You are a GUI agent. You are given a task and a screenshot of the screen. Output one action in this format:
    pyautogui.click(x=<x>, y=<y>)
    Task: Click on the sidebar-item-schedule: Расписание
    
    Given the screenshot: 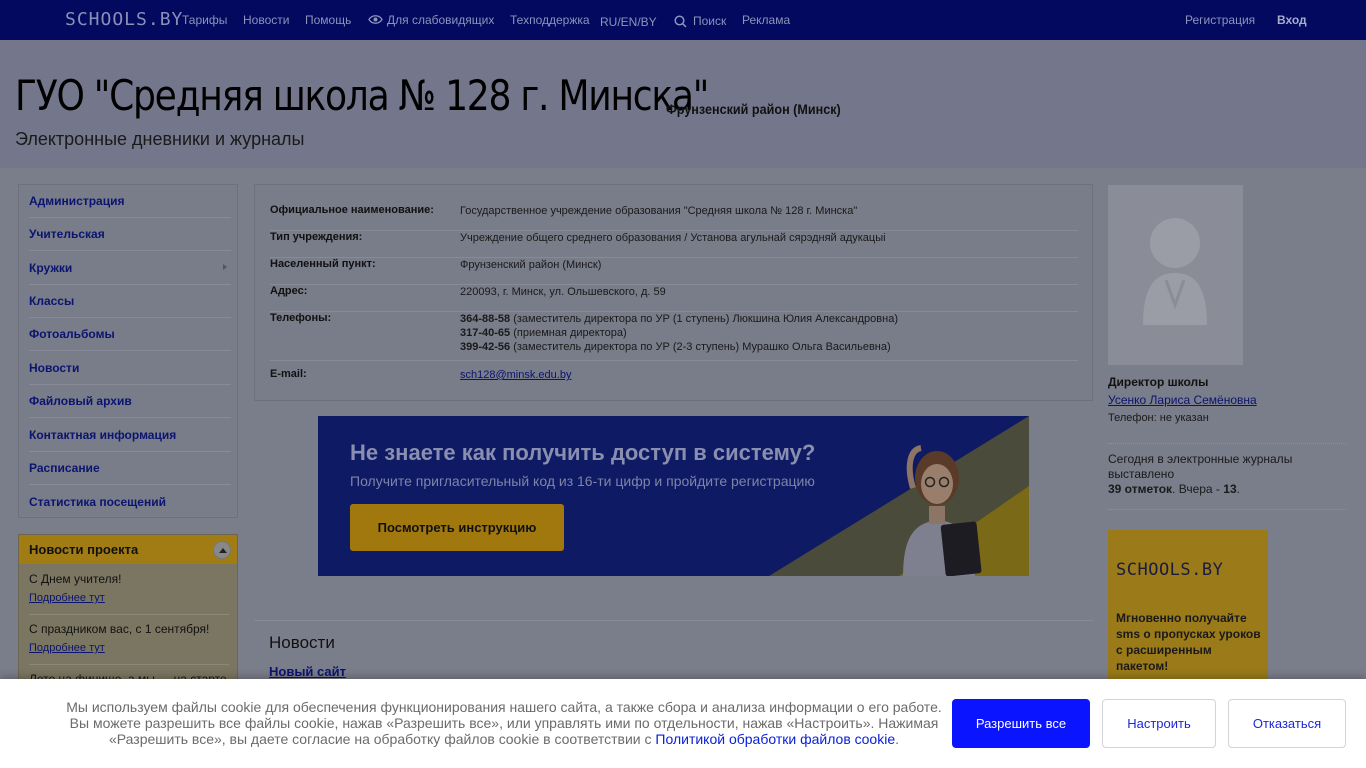 What is the action you would take?
    pyautogui.click(x=130, y=468)
    